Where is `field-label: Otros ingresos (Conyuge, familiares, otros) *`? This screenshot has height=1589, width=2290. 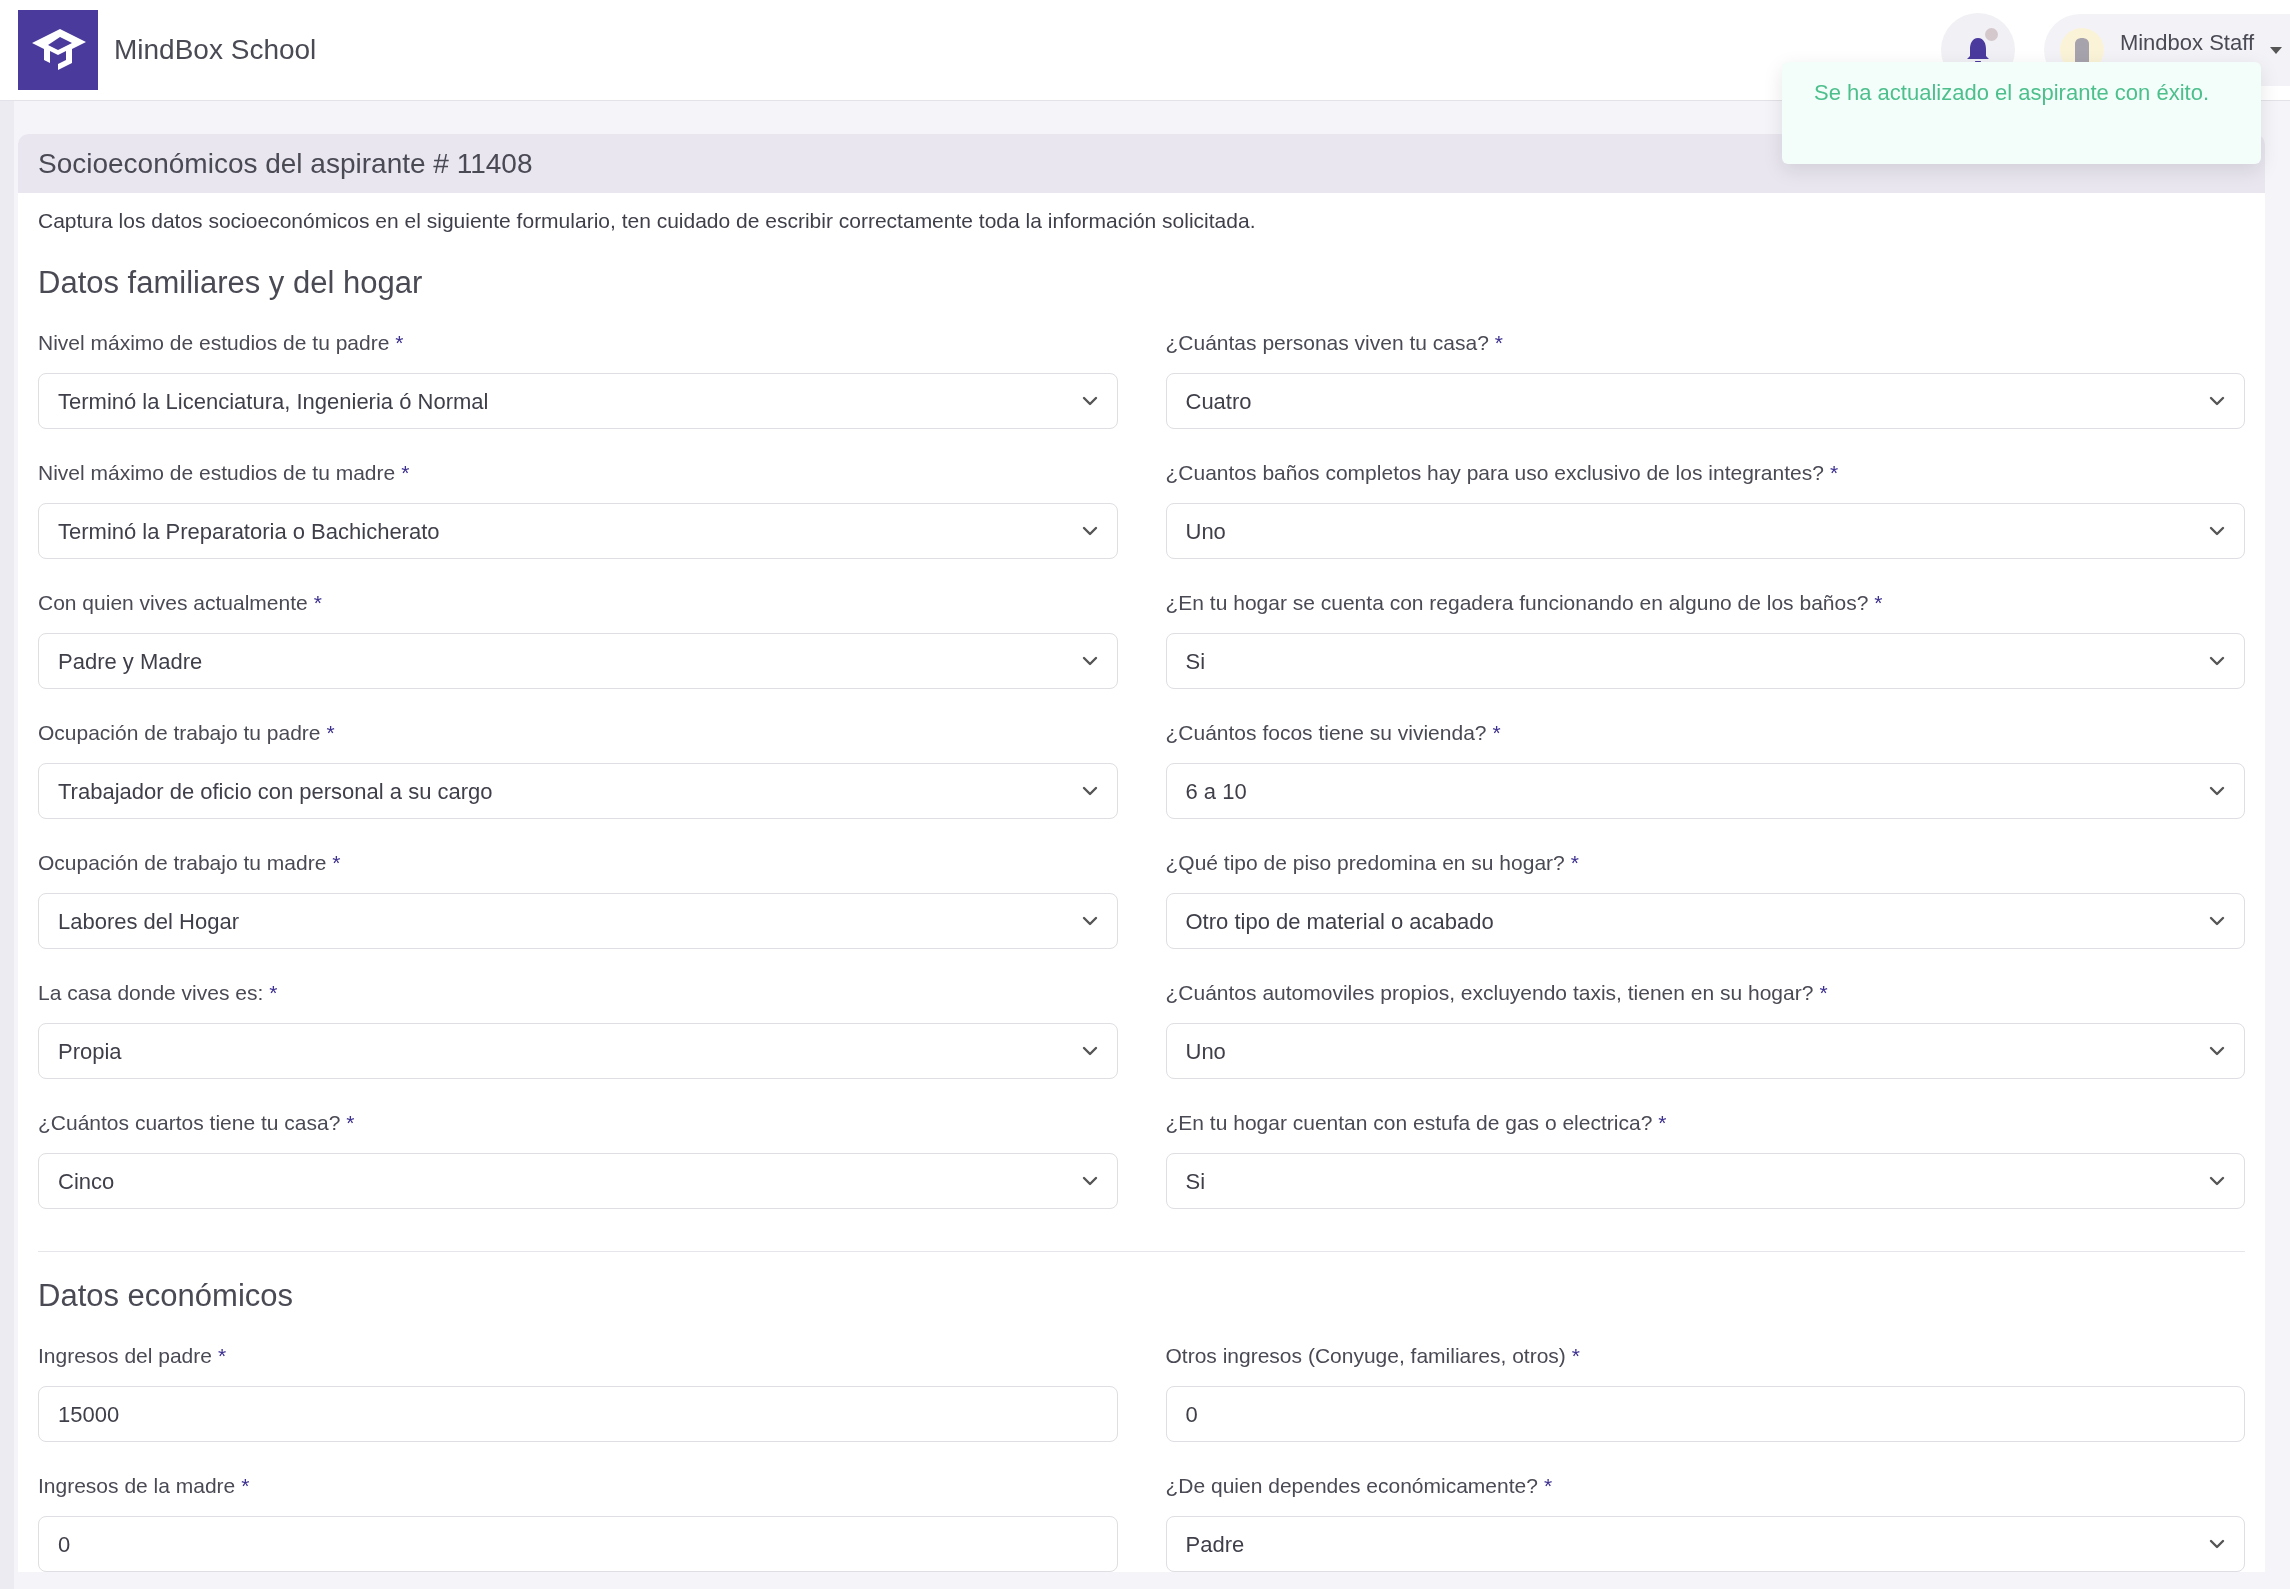
field-label: Otros ingresos (Conyuge, familiares, otros) * is located at coordinates (1372, 1356).